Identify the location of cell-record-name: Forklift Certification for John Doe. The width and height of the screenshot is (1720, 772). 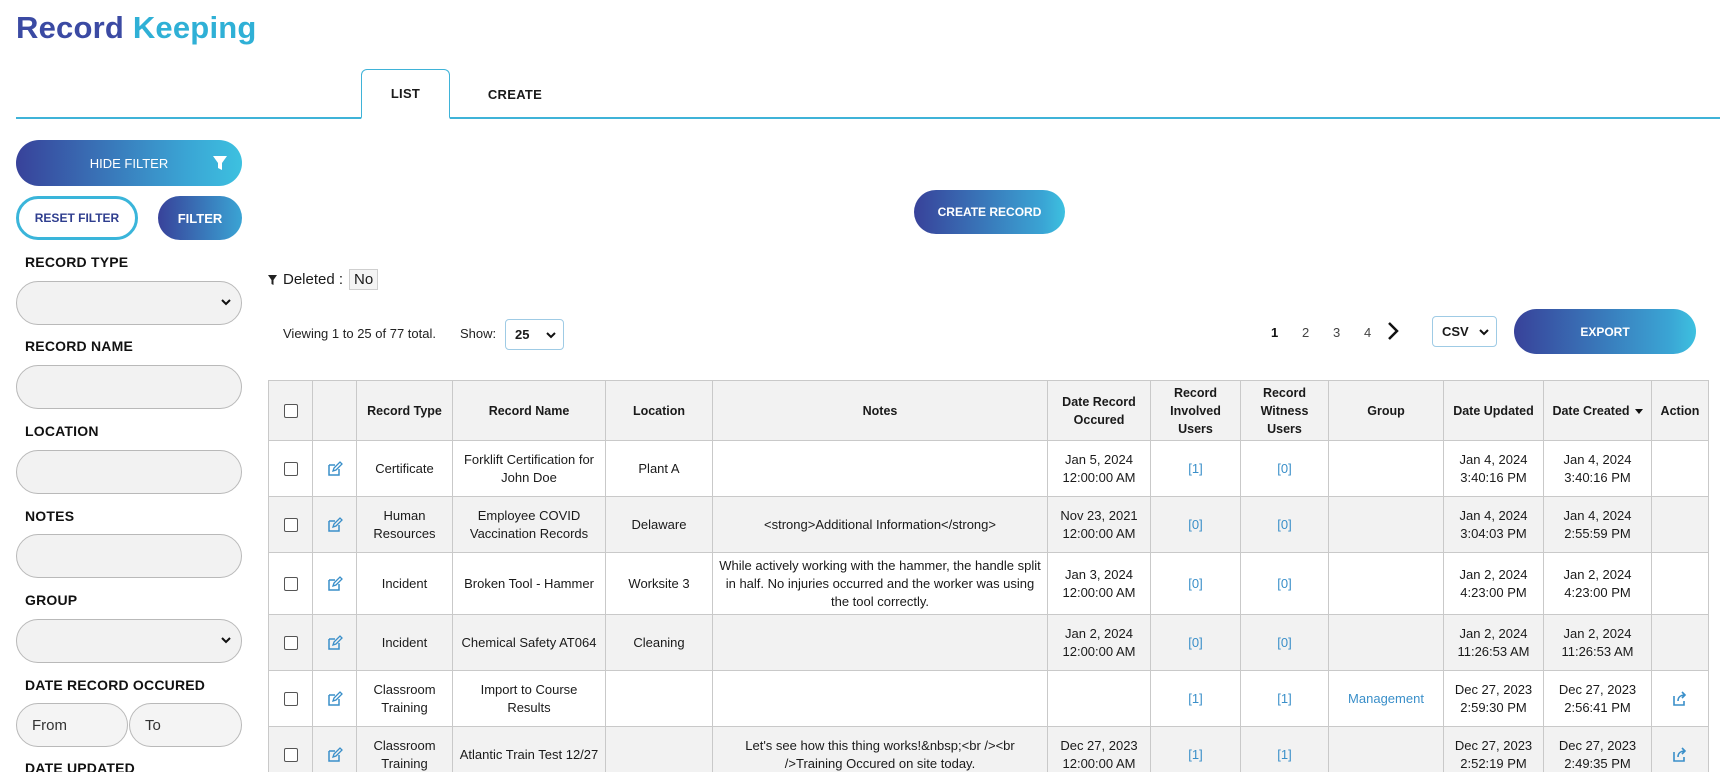
(529, 468).